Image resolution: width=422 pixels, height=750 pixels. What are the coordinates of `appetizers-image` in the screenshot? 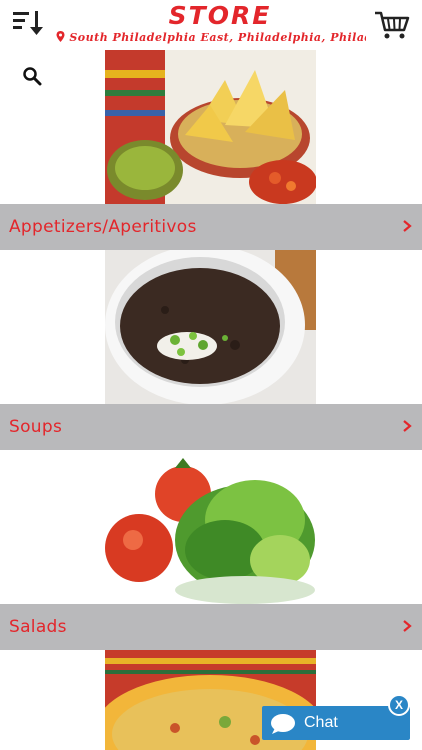 It's located at (210, 127).